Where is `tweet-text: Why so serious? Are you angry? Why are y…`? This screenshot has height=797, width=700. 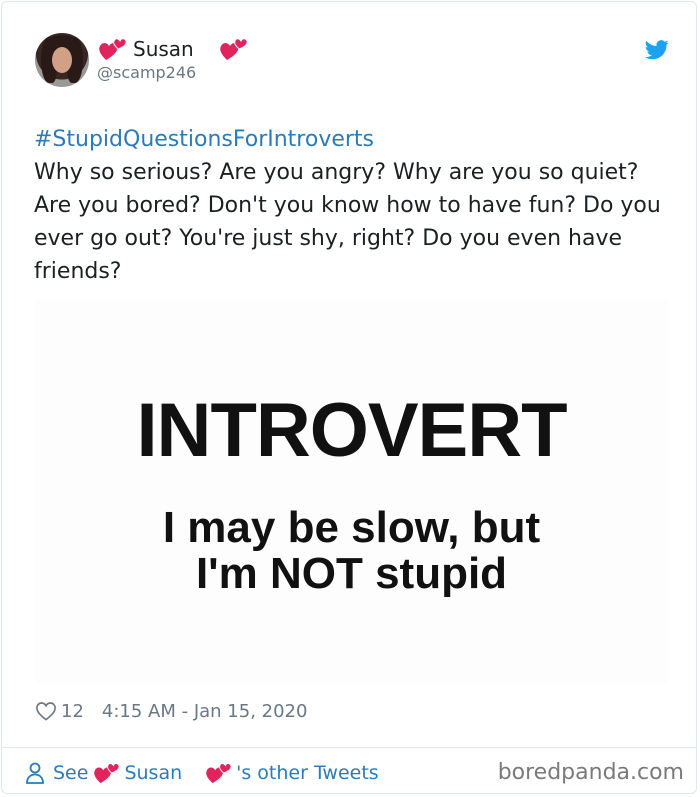 tweet-text: Why so serious? Are you angry? Why are y… is located at coordinates (347, 222).